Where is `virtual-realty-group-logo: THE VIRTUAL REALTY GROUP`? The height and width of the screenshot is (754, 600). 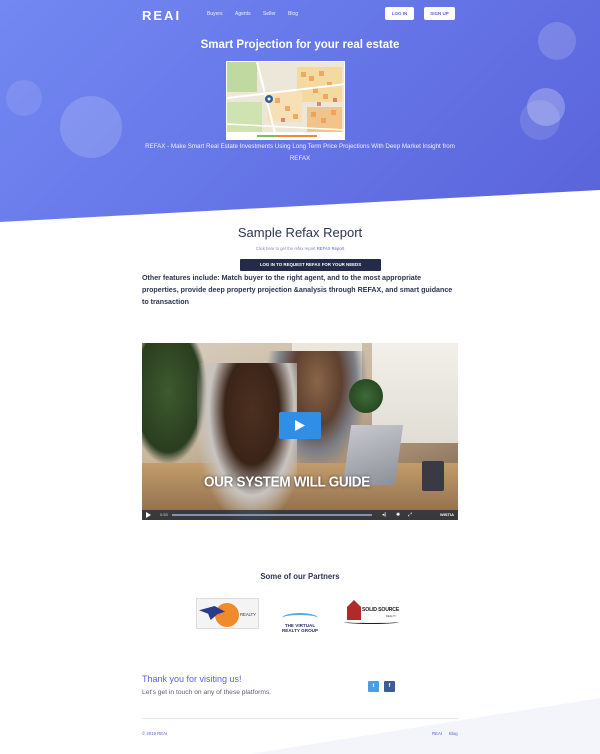 virtual-realty-group-logo: THE VIRTUAL REALTY GROUP is located at coordinates (300, 626).